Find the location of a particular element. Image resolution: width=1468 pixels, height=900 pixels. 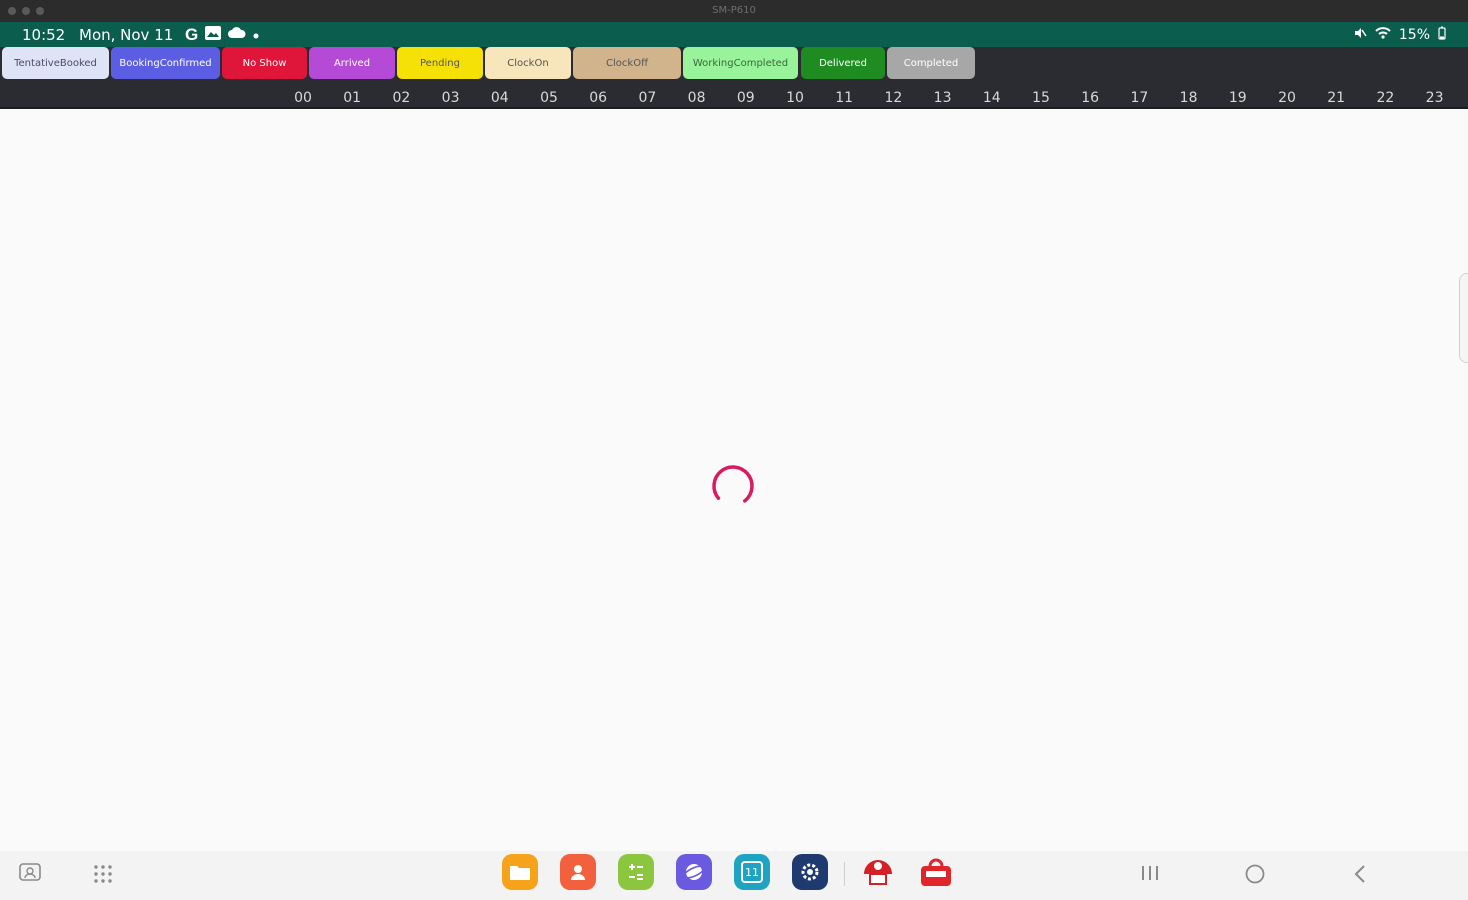

hour-label: 10 is located at coordinates (795, 98).